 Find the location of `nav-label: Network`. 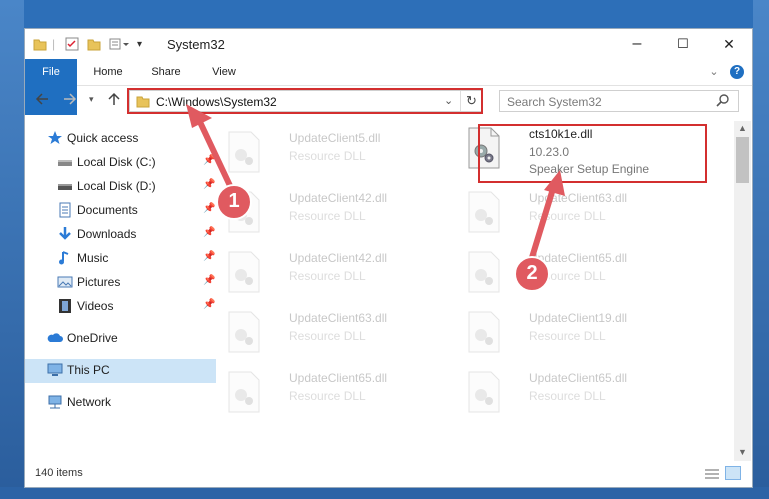

nav-label: Network is located at coordinates (89, 402).